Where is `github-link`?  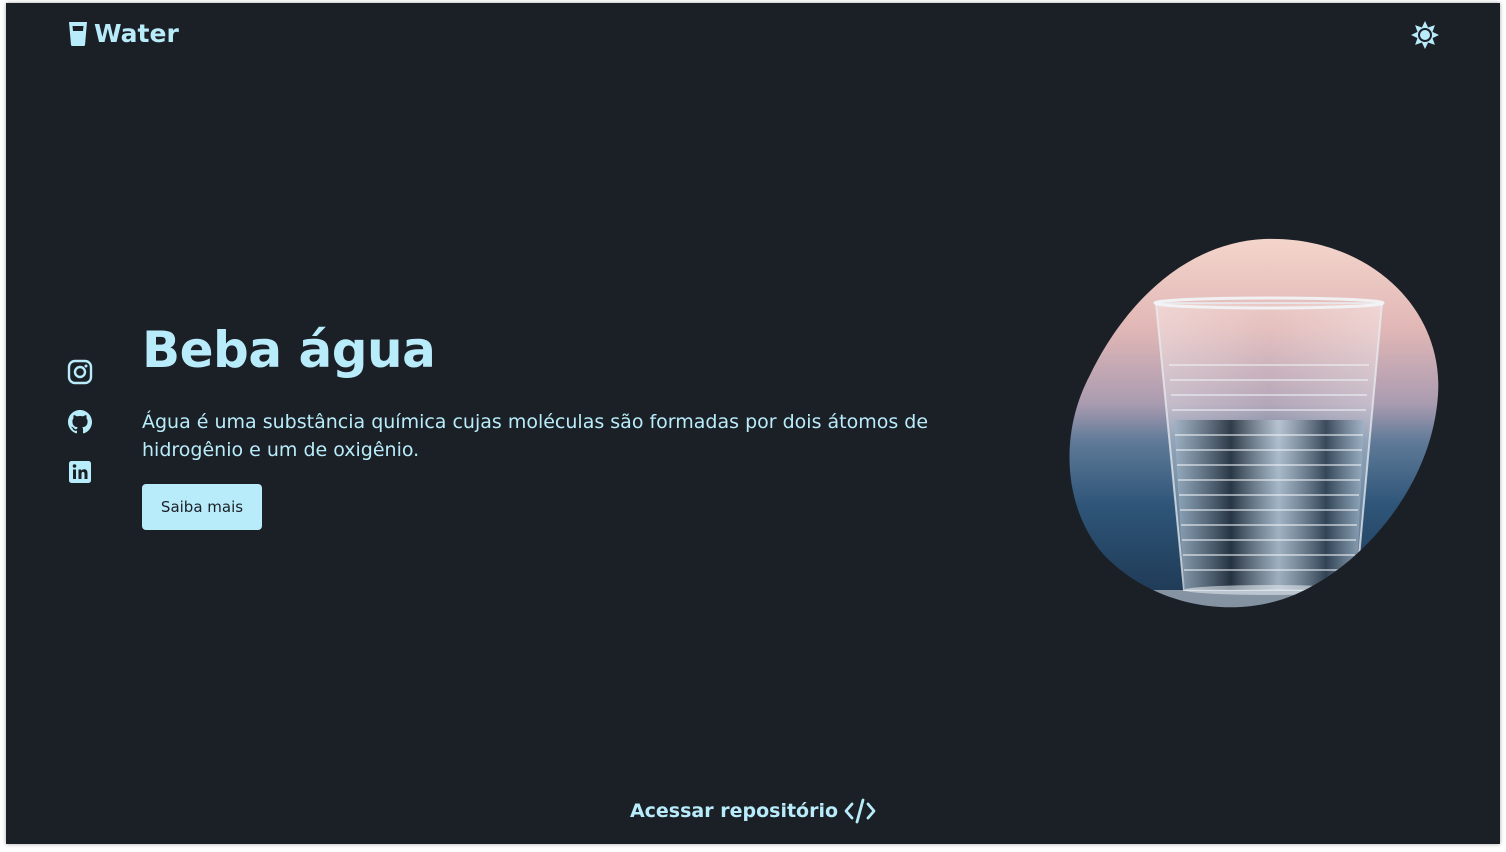
github-link is located at coordinates (80, 422).